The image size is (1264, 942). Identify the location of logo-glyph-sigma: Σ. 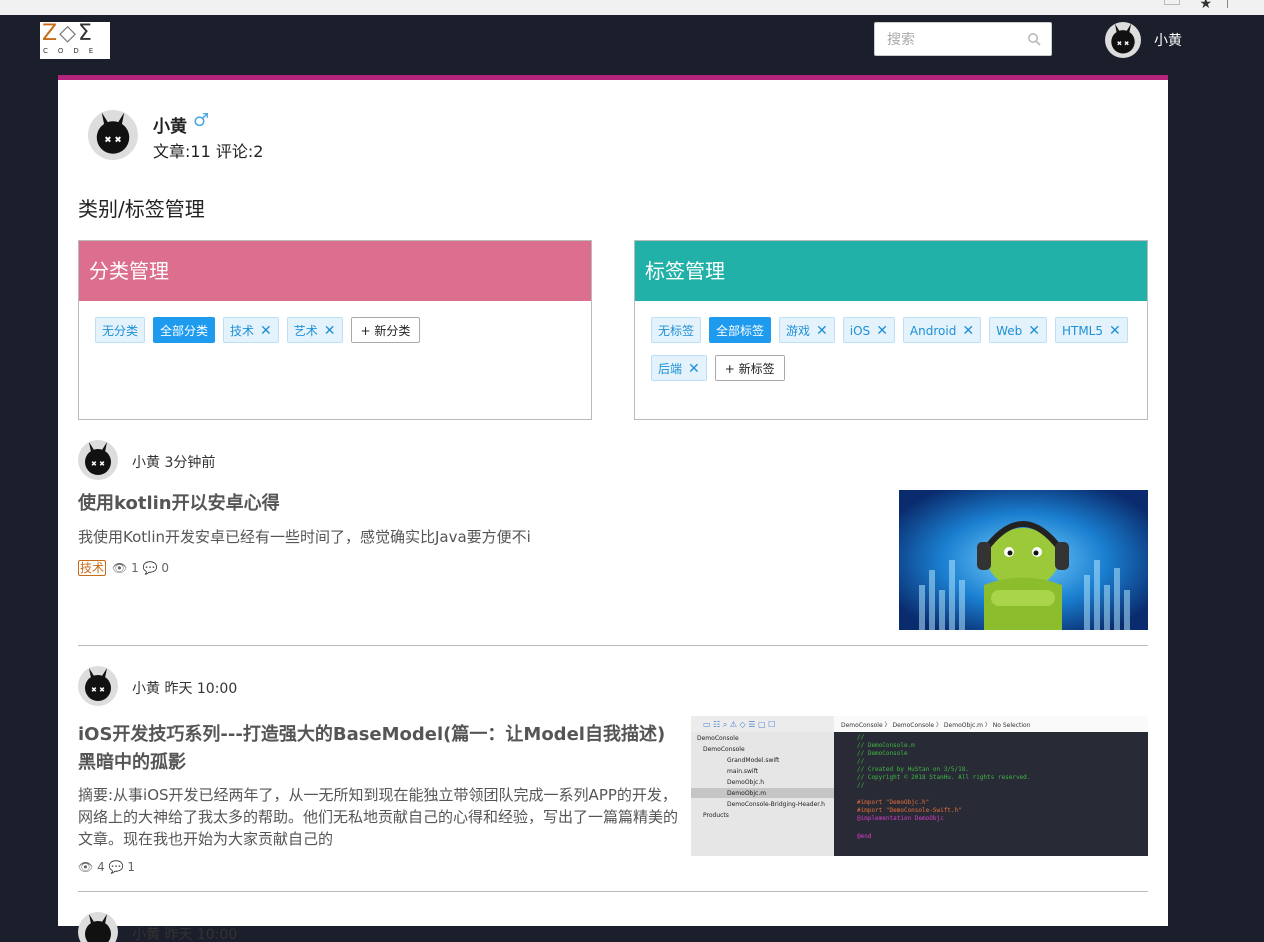
(86, 33).